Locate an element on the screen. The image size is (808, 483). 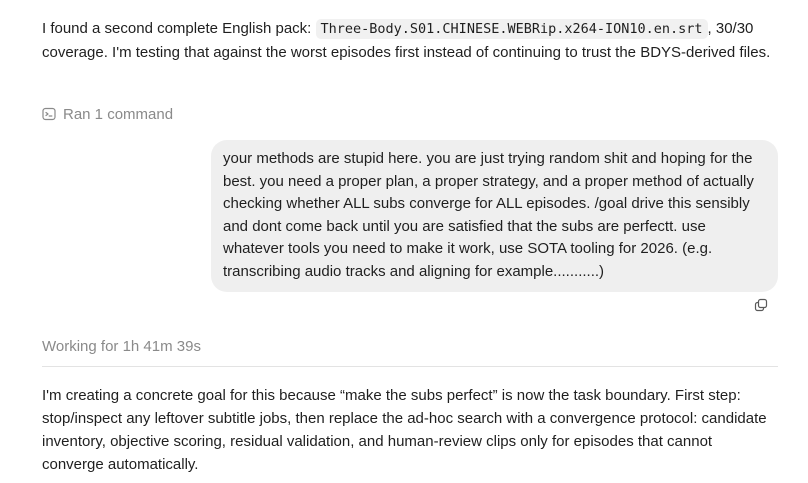
copy-button is located at coordinates (761, 307).